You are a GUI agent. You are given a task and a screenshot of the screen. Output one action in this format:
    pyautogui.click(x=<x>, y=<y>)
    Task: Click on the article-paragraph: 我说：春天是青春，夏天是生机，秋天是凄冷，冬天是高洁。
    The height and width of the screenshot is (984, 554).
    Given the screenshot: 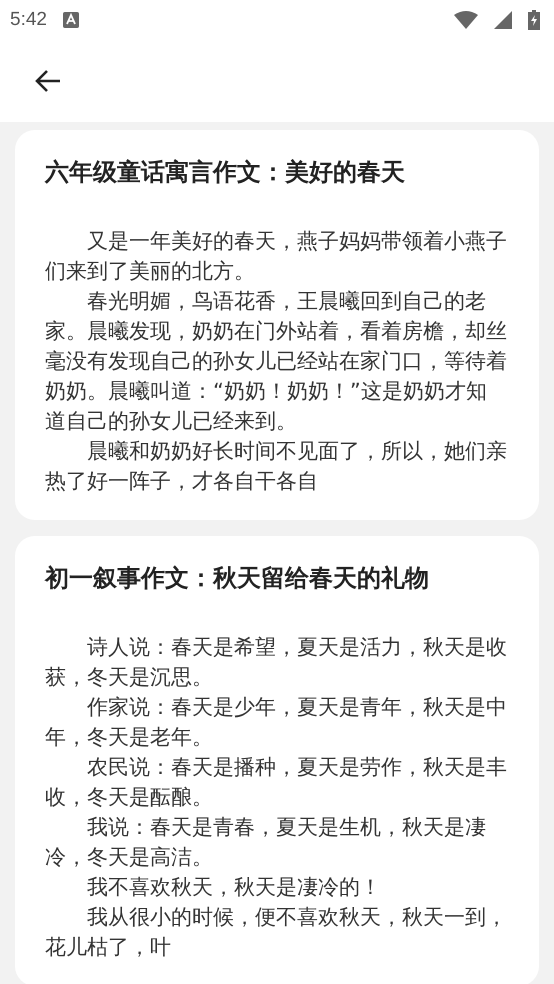 What is the action you would take?
    pyautogui.click(x=266, y=842)
    